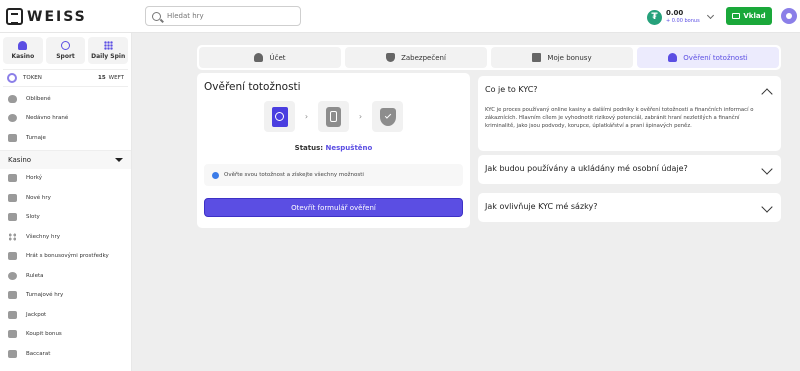 The width and height of the screenshot is (800, 371). I want to click on sidebar-item-label: Hrát s bonusovými prostředky, so click(67, 256).